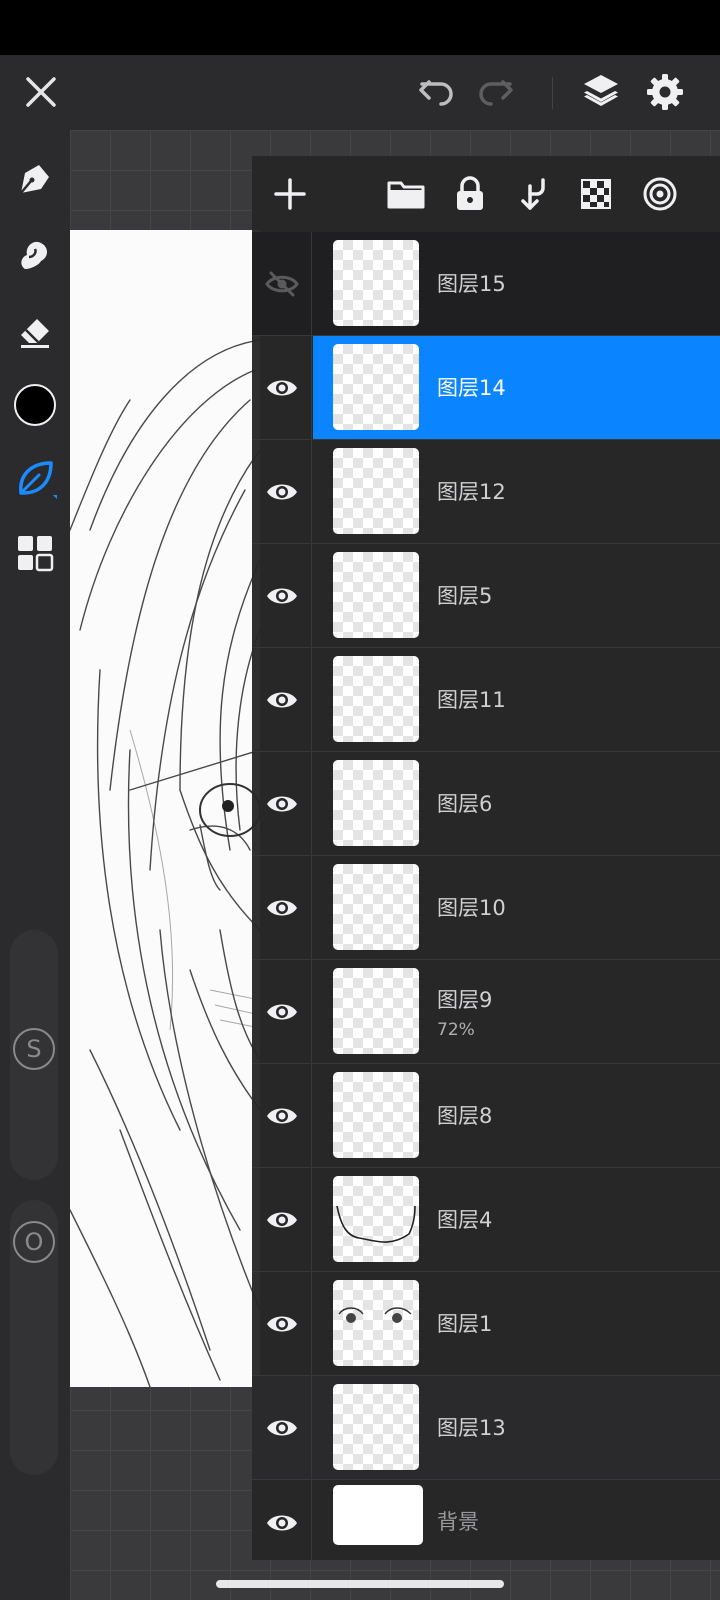  I want to click on add-layer-button, so click(290, 194).